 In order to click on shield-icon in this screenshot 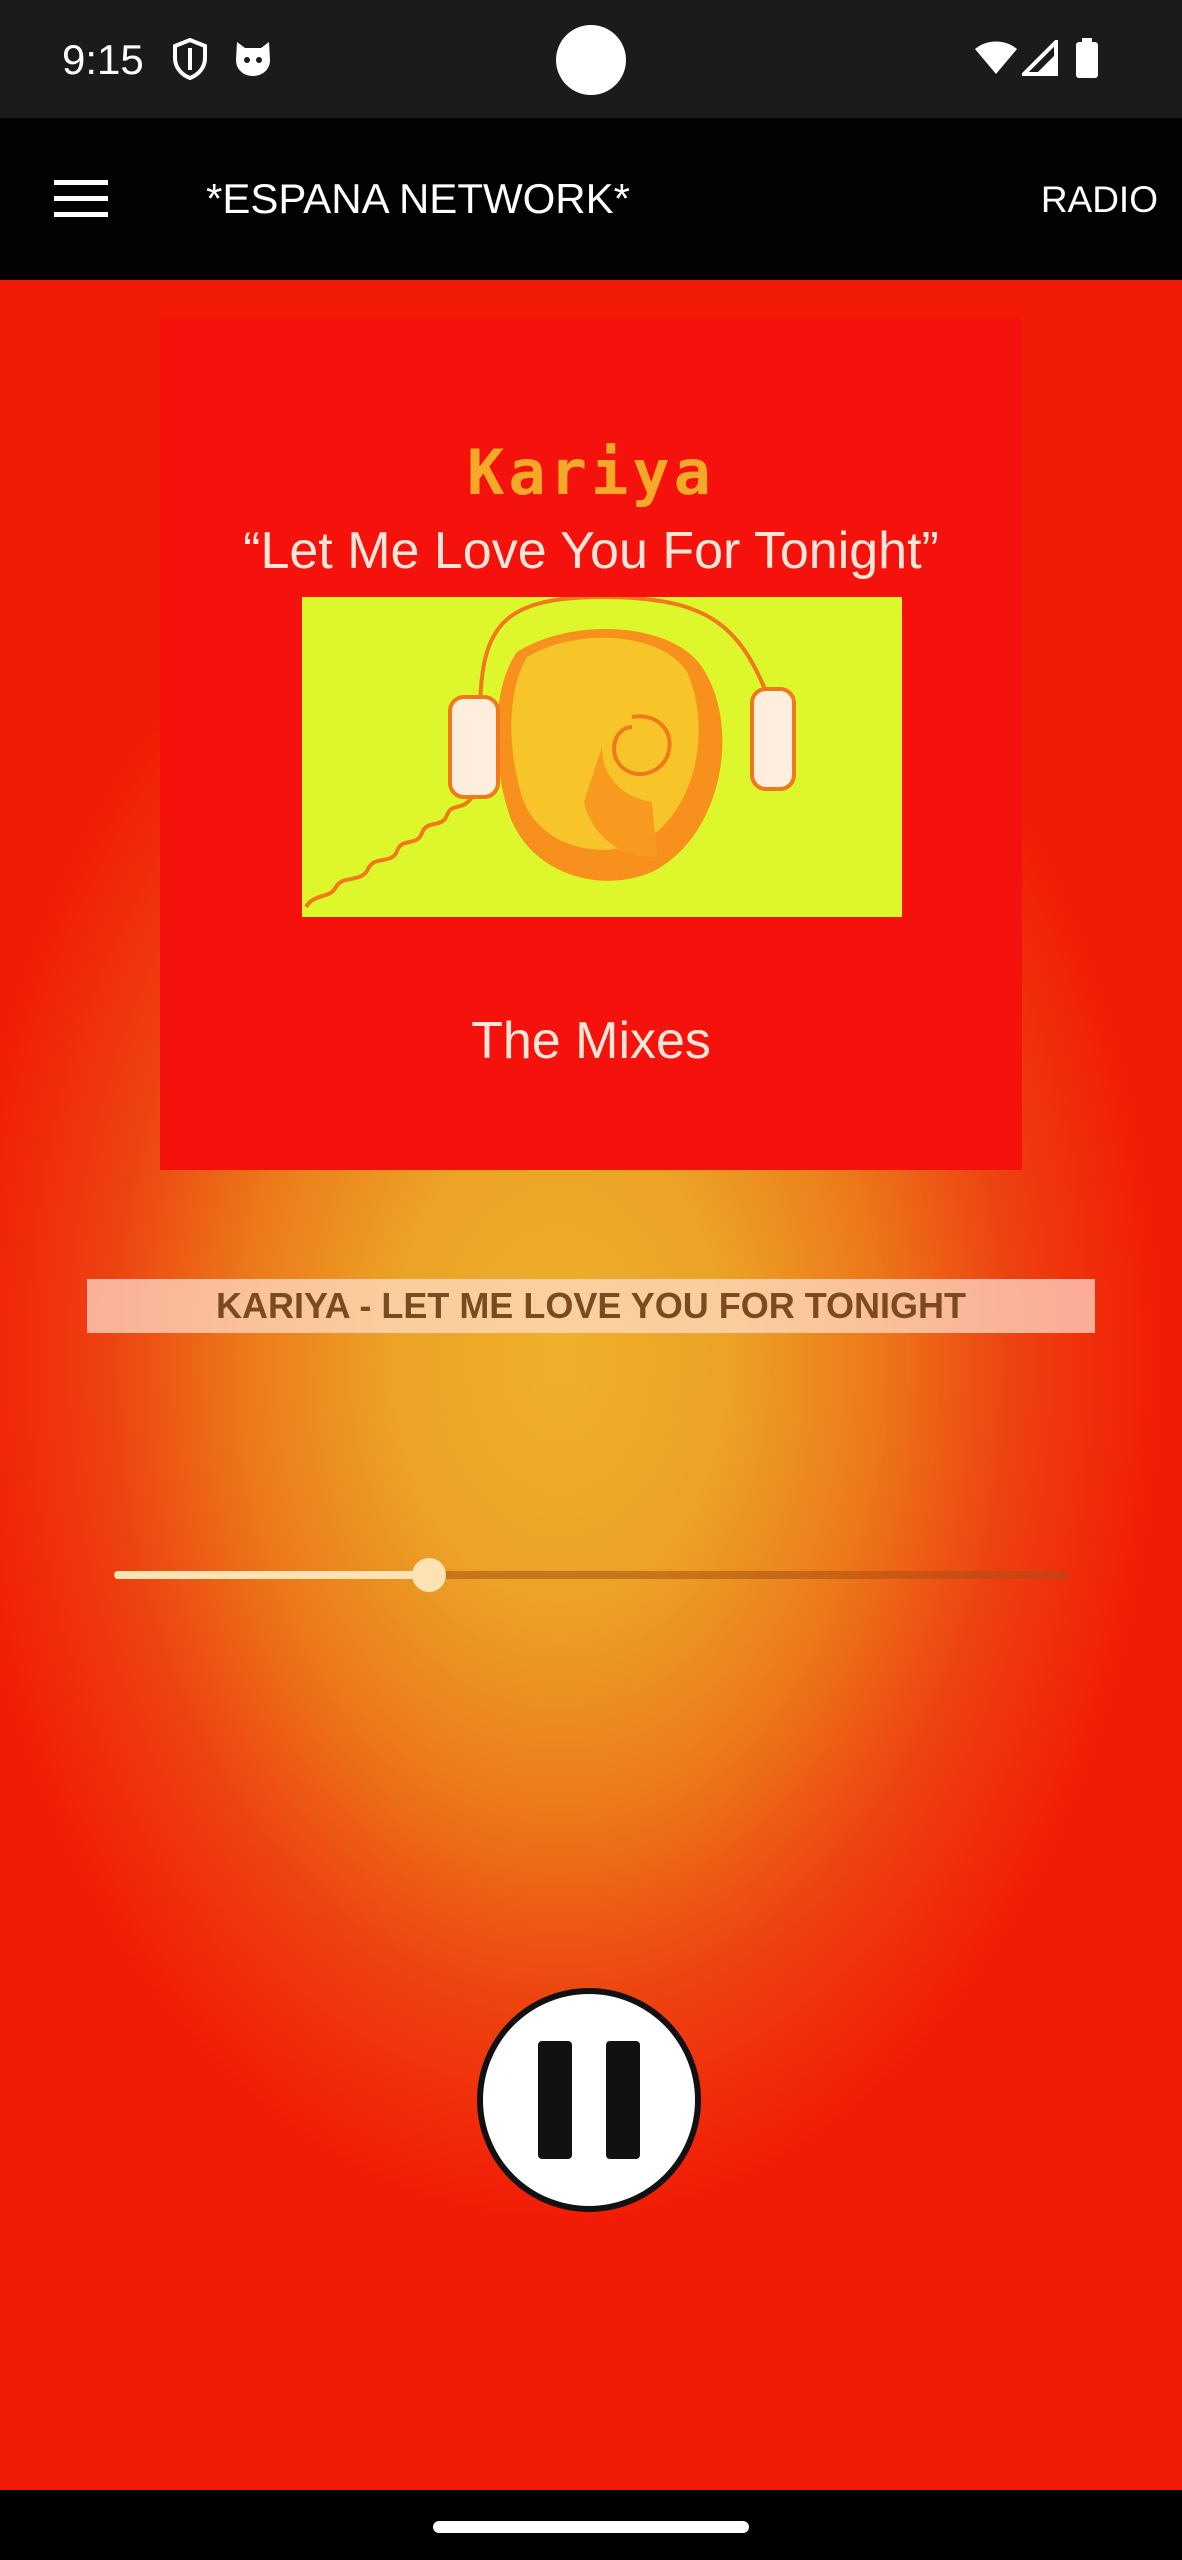, I will do `click(190, 61)`.